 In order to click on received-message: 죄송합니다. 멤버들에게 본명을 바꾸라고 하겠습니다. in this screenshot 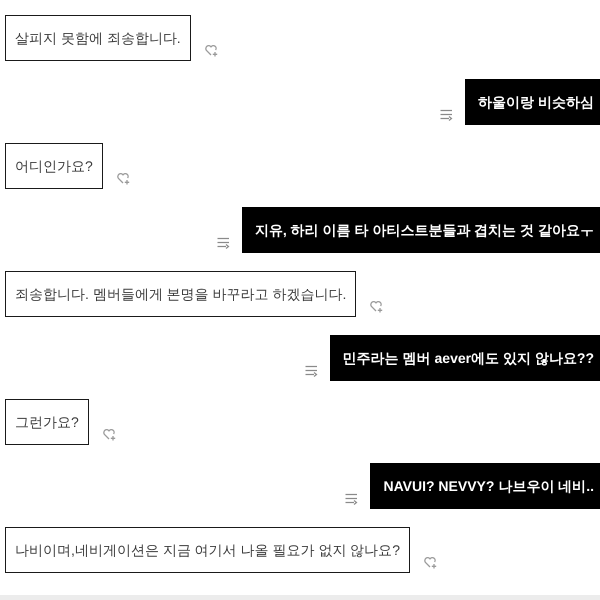, I will do `click(180, 294)`.